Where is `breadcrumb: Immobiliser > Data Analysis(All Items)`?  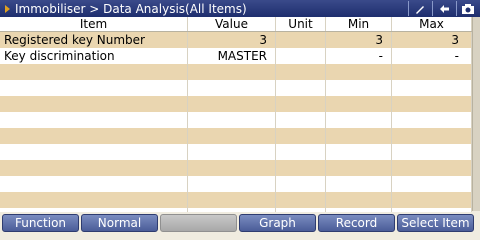 breadcrumb: Immobiliser > Data Analysis(All Items) is located at coordinates (131, 8).